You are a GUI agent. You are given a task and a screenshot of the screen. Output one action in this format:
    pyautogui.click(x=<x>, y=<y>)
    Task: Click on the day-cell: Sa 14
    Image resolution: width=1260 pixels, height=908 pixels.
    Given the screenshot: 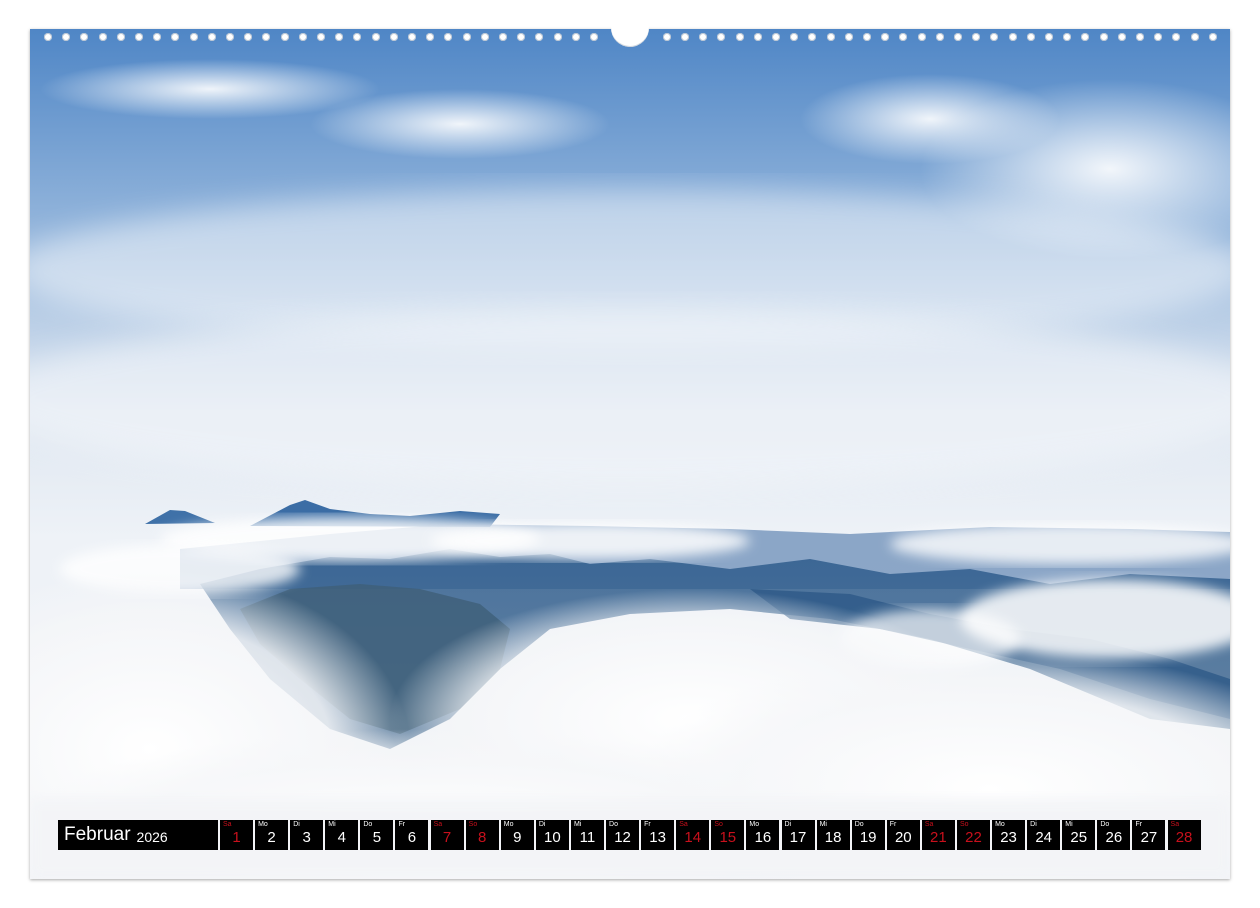 What is the action you would take?
    pyautogui.click(x=693, y=835)
    